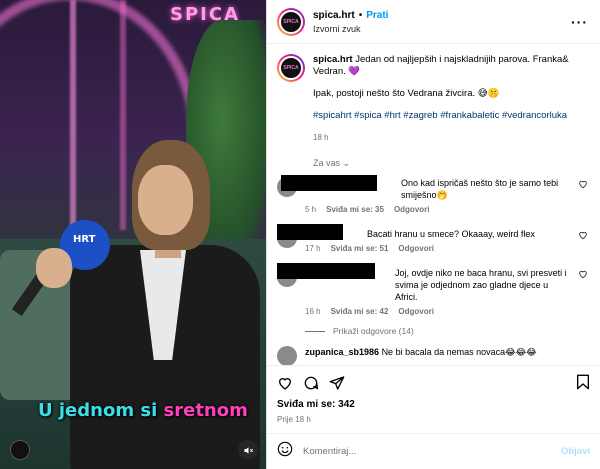 The height and width of the screenshot is (469, 600). I want to click on subtitle-part-1: U jednom si, so click(98, 410).